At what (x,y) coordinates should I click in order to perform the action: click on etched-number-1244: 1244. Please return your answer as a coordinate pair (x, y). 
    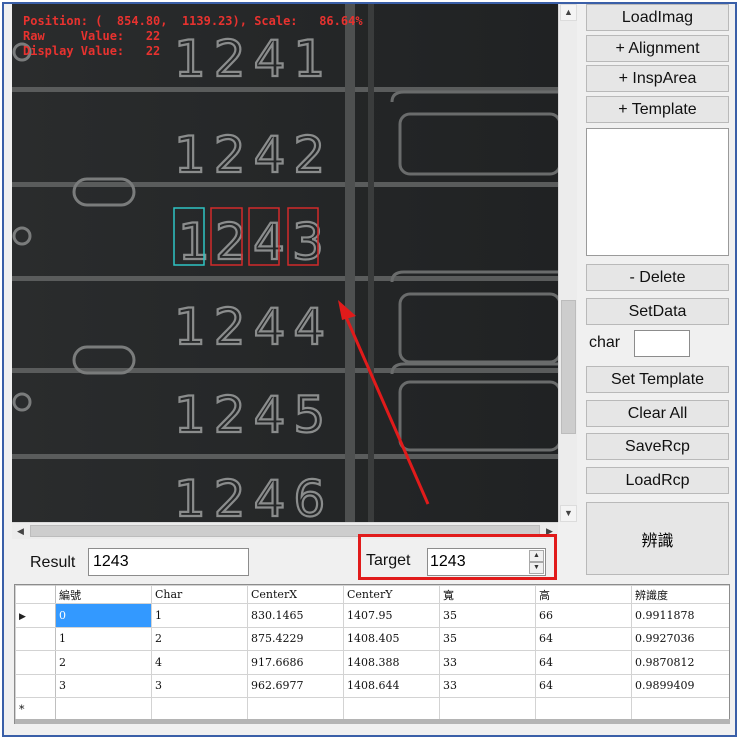
    Looking at the image, I should click on (253, 327).